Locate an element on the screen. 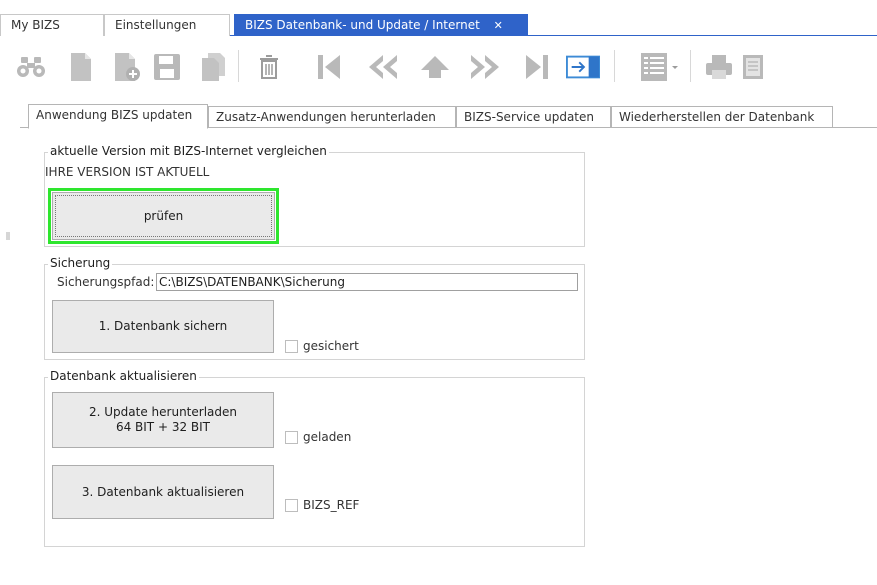  backup-database-button: 1. Datenbank sichern is located at coordinates (163, 326).